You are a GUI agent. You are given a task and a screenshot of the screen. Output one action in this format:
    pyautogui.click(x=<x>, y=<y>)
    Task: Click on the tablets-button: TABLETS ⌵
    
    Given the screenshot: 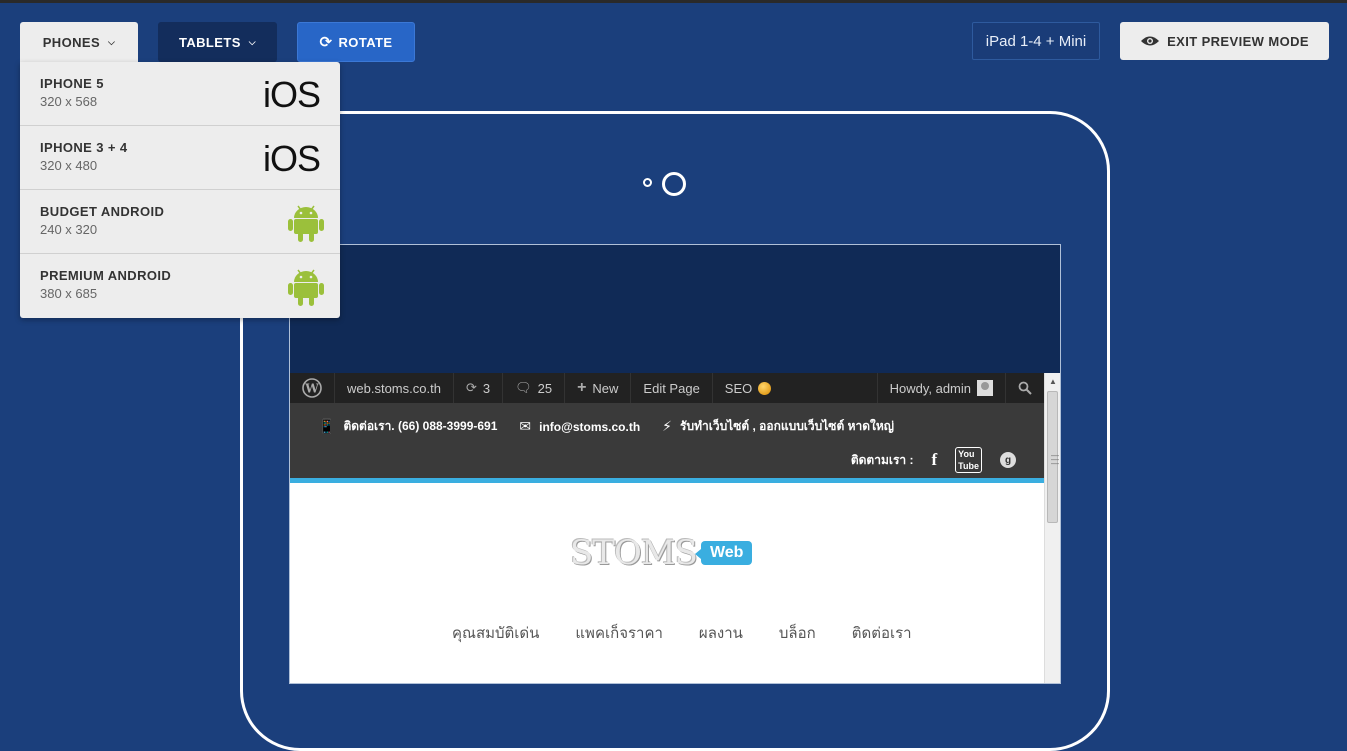 What is the action you would take?
    pyautogui.click(x=217, y=42)
    